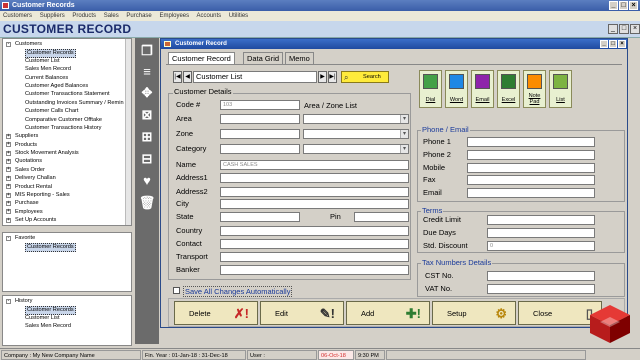  I want to click on plus-box-icon: ⊞, so click(147, 137).